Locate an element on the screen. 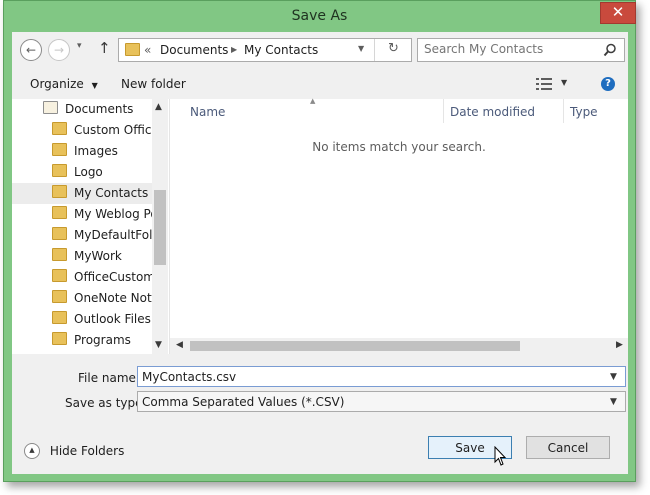  save-as-type-select: Comma Separated Values (*.CSV) ▼ is located at coordinates (381, 401).